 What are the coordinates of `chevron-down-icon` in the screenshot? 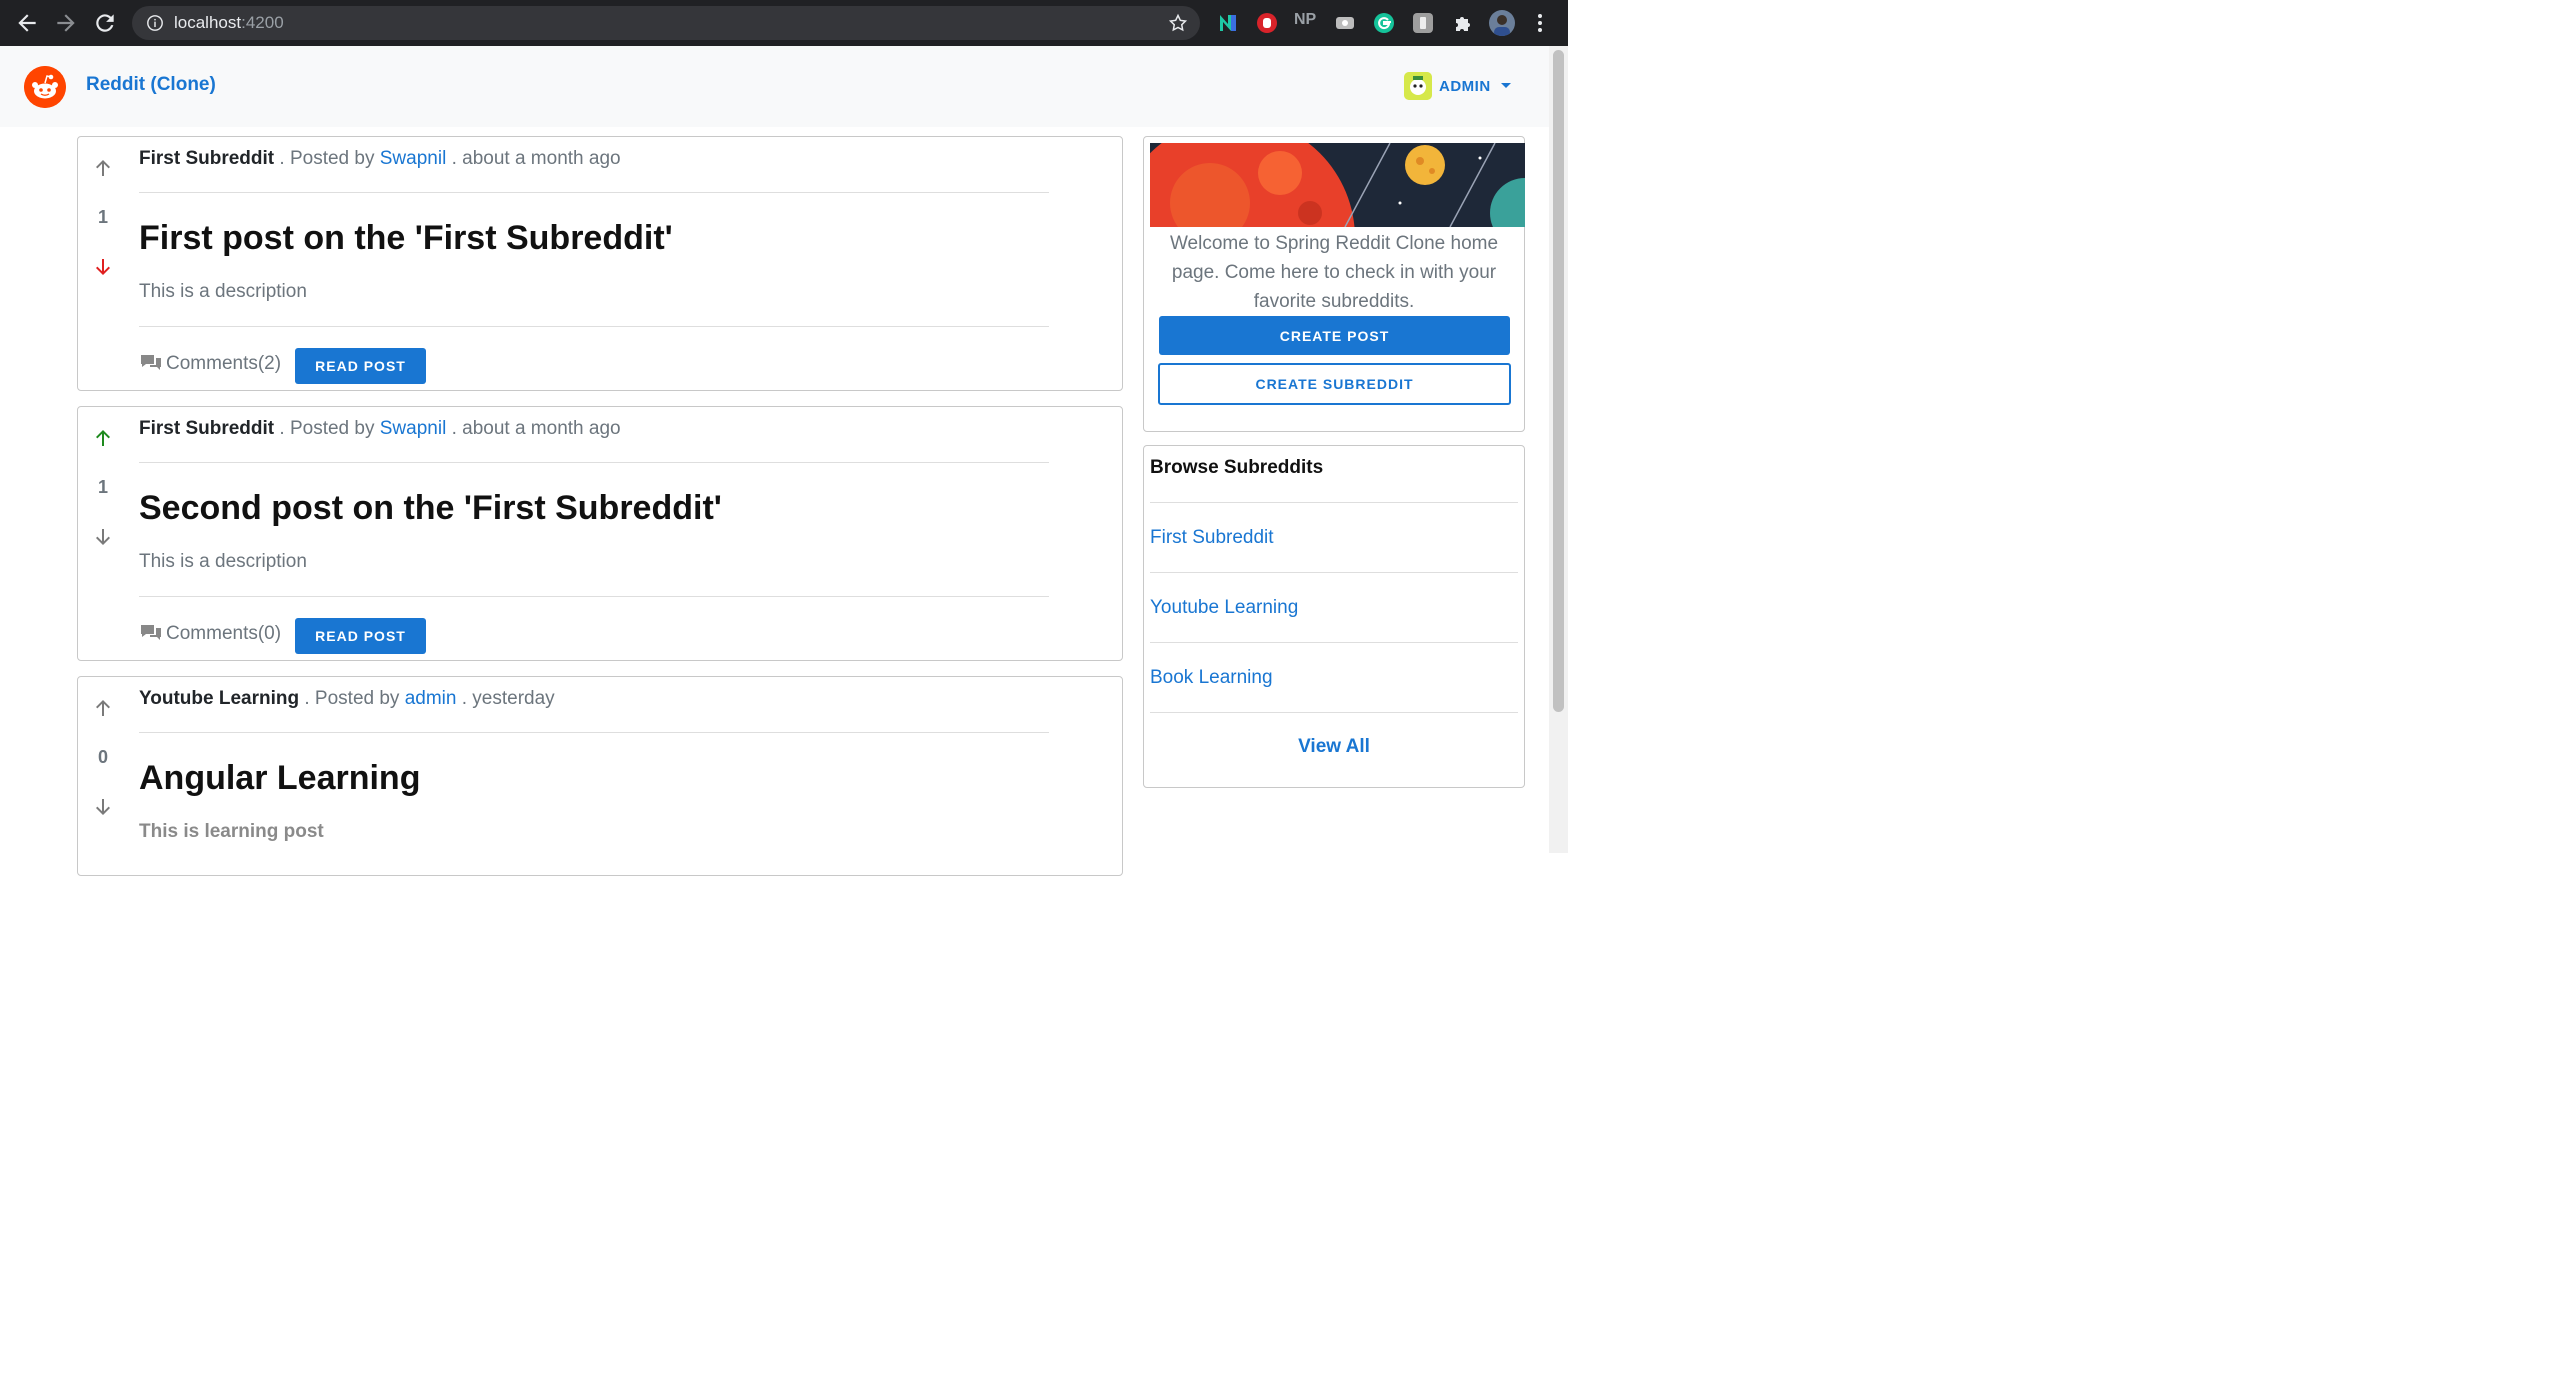 It's located at (1506, 85).